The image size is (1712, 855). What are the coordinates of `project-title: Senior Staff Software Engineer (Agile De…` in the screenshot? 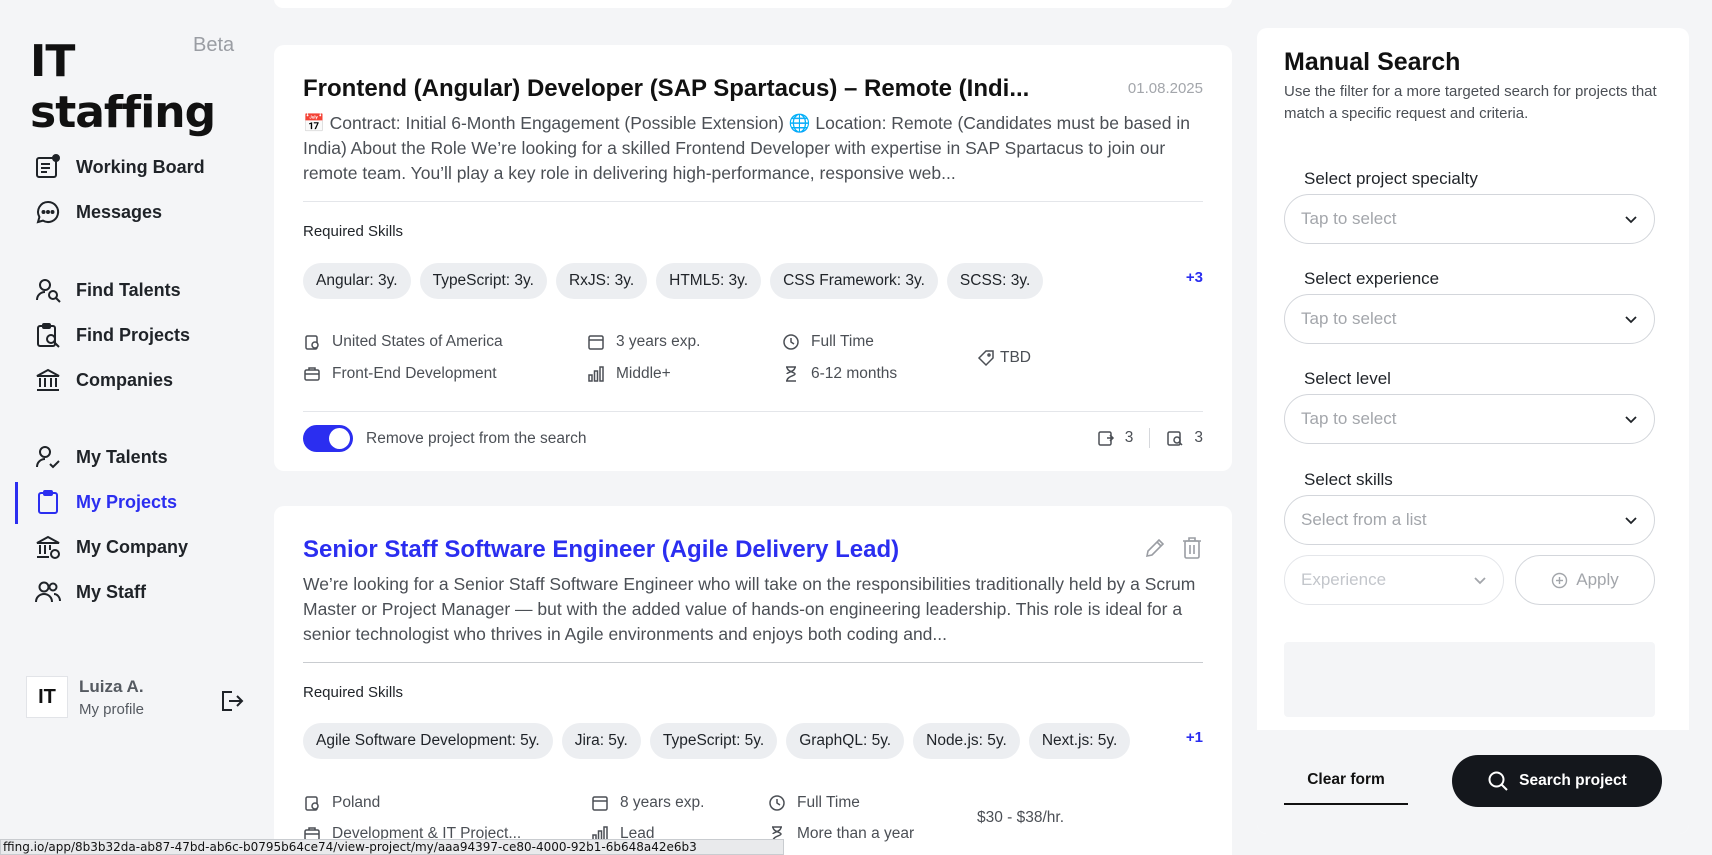 It's located at (601, 550).